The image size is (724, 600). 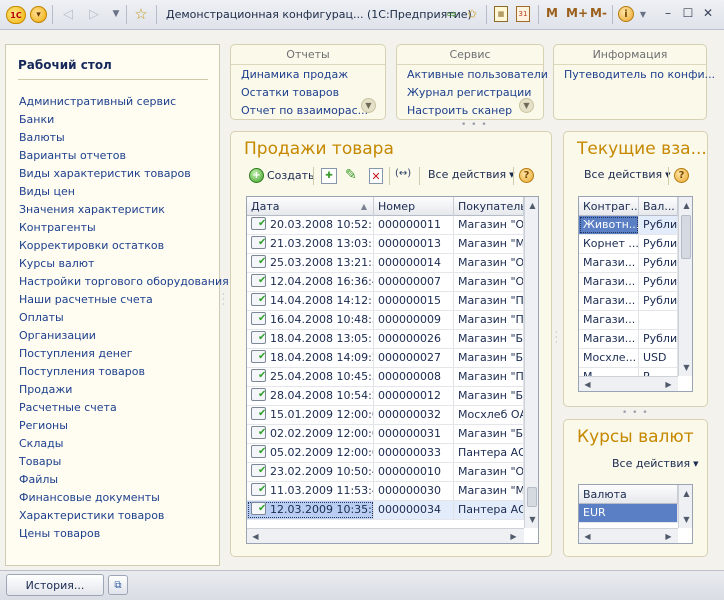 I want to click on open-windows-icon: ⧉, so click(x=118, y=585).